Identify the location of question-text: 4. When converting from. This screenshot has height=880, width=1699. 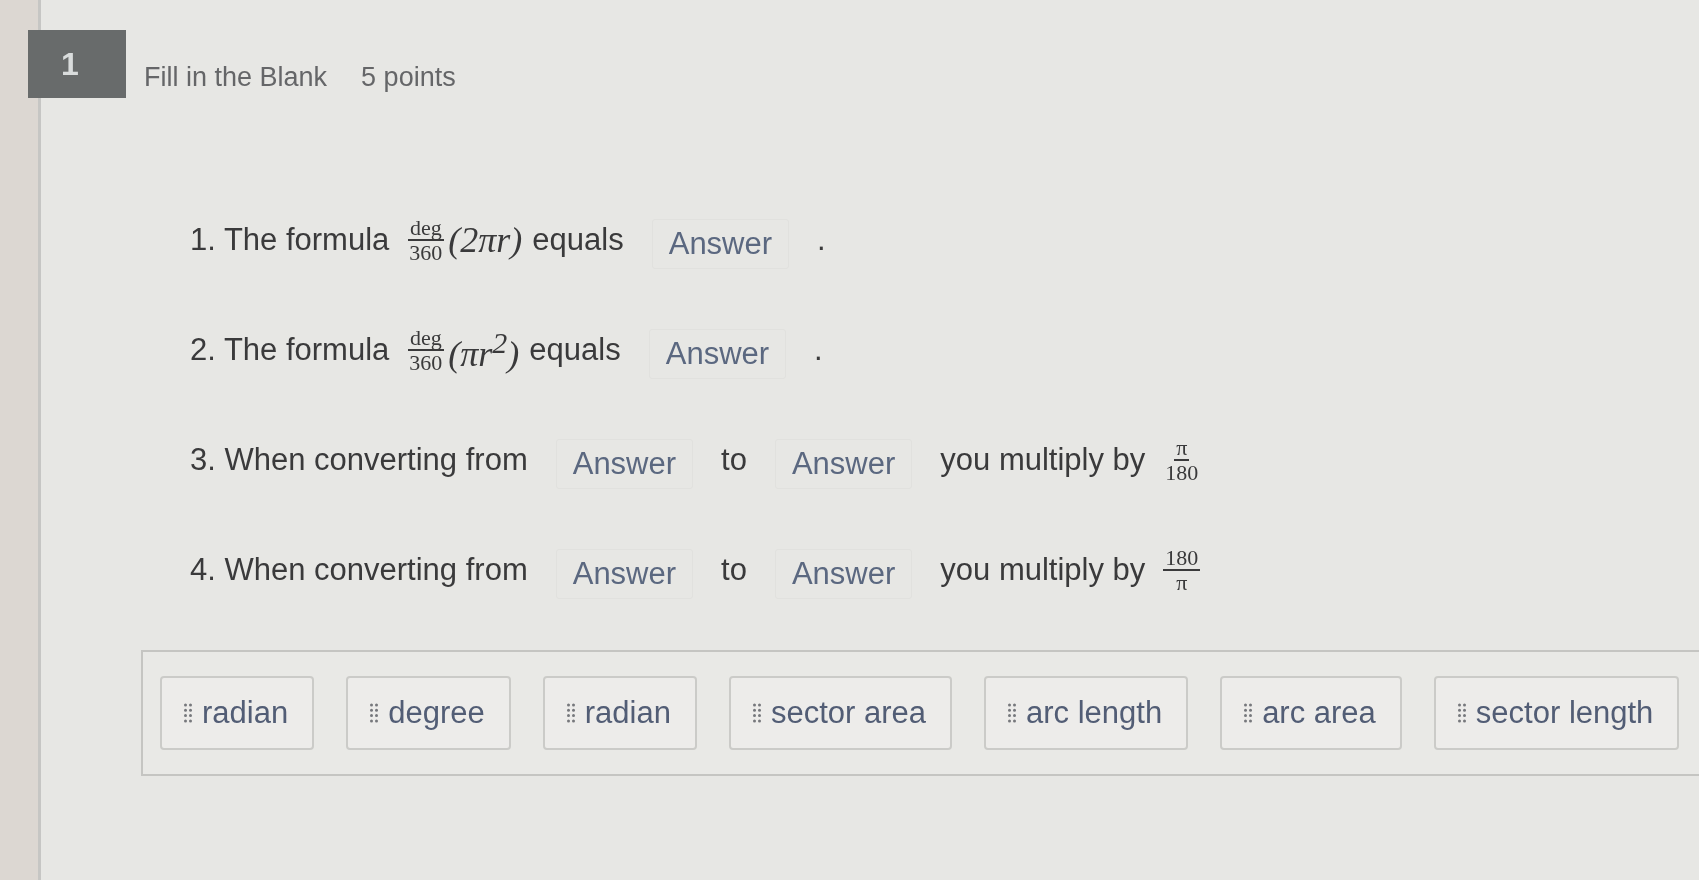
(359, 570).